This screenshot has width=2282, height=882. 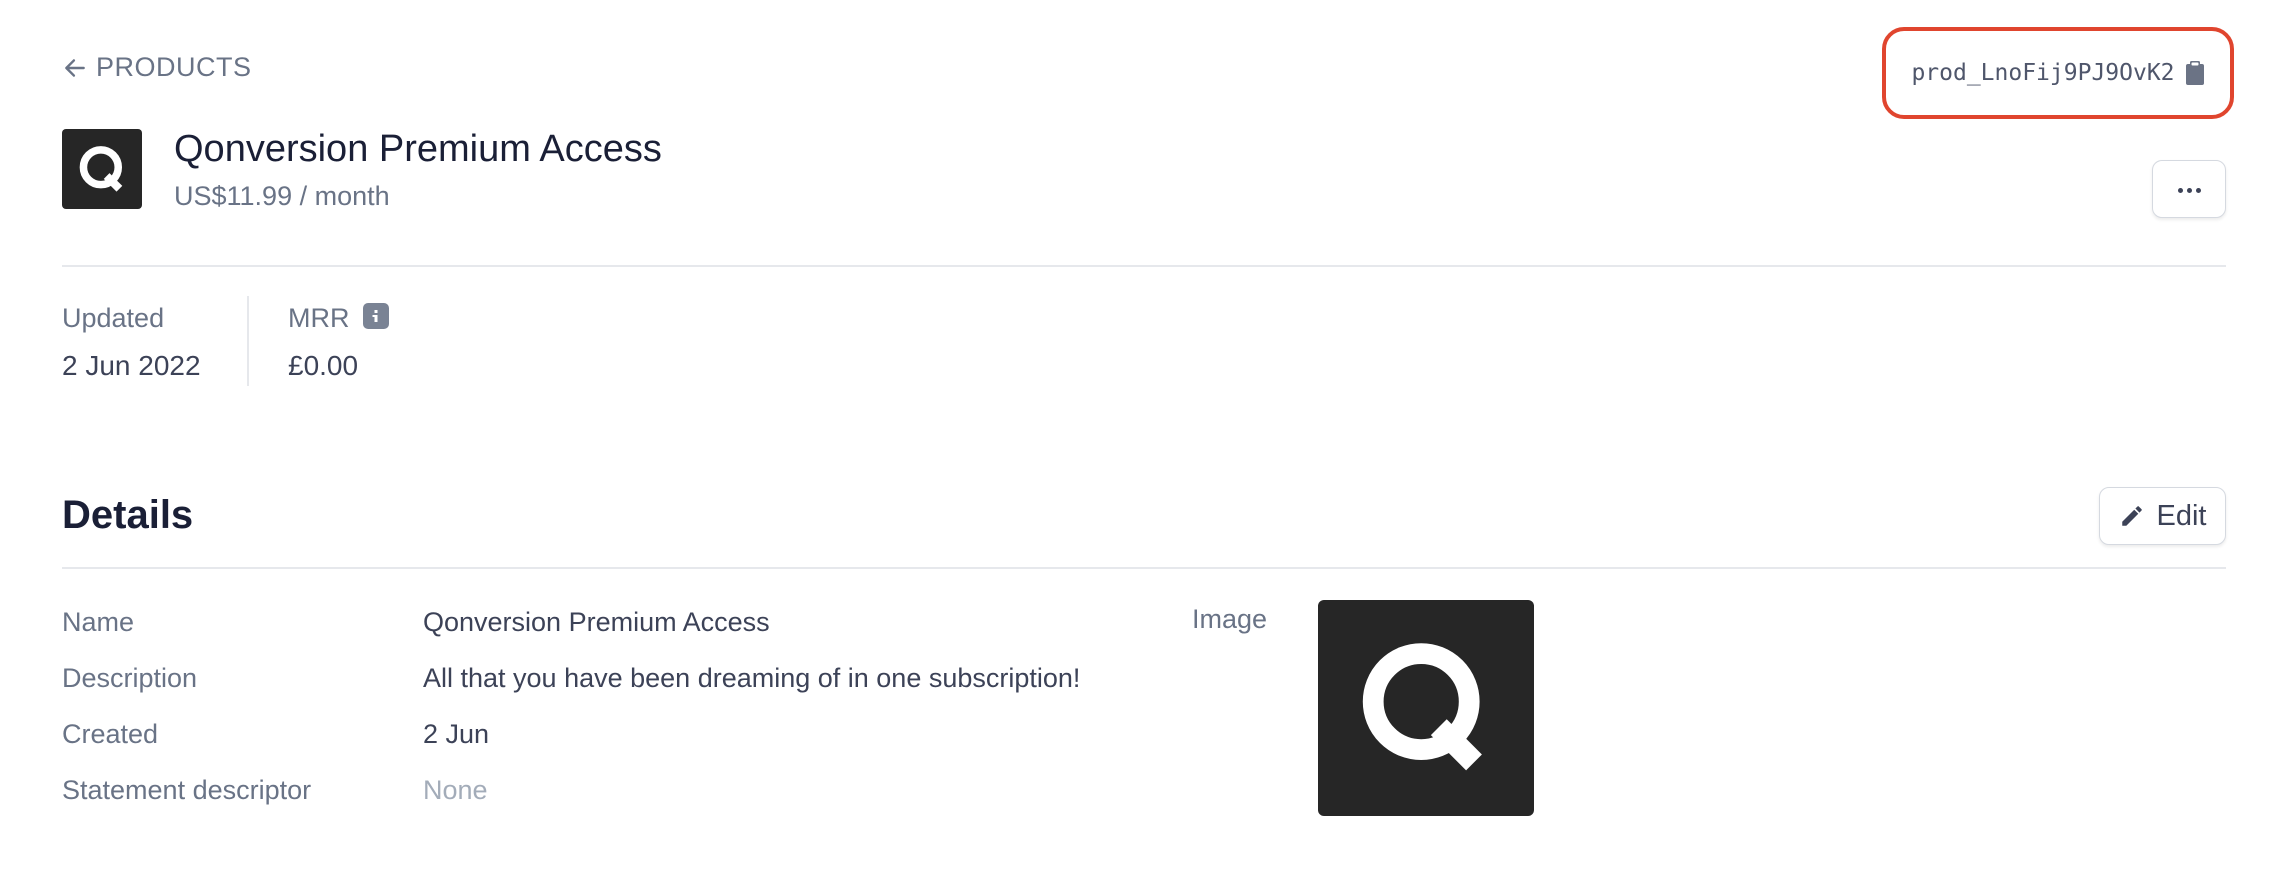 I want to click on name-label: Name, so click(x=98, y=622).